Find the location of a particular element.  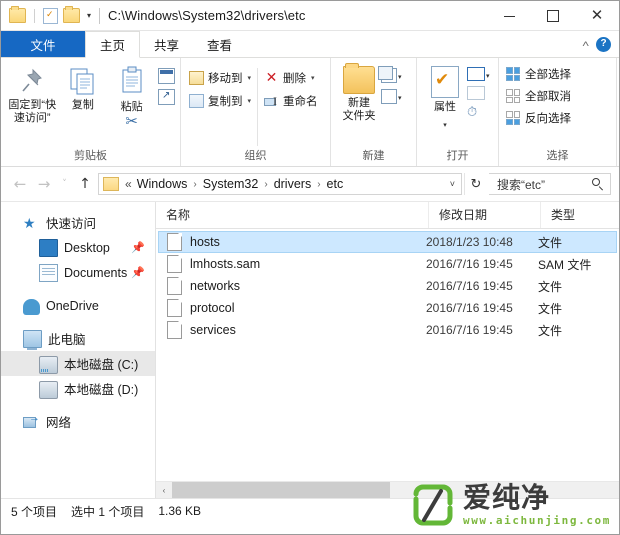

invert-selection-button: 反向选择 is located at coordinates (538, 118).